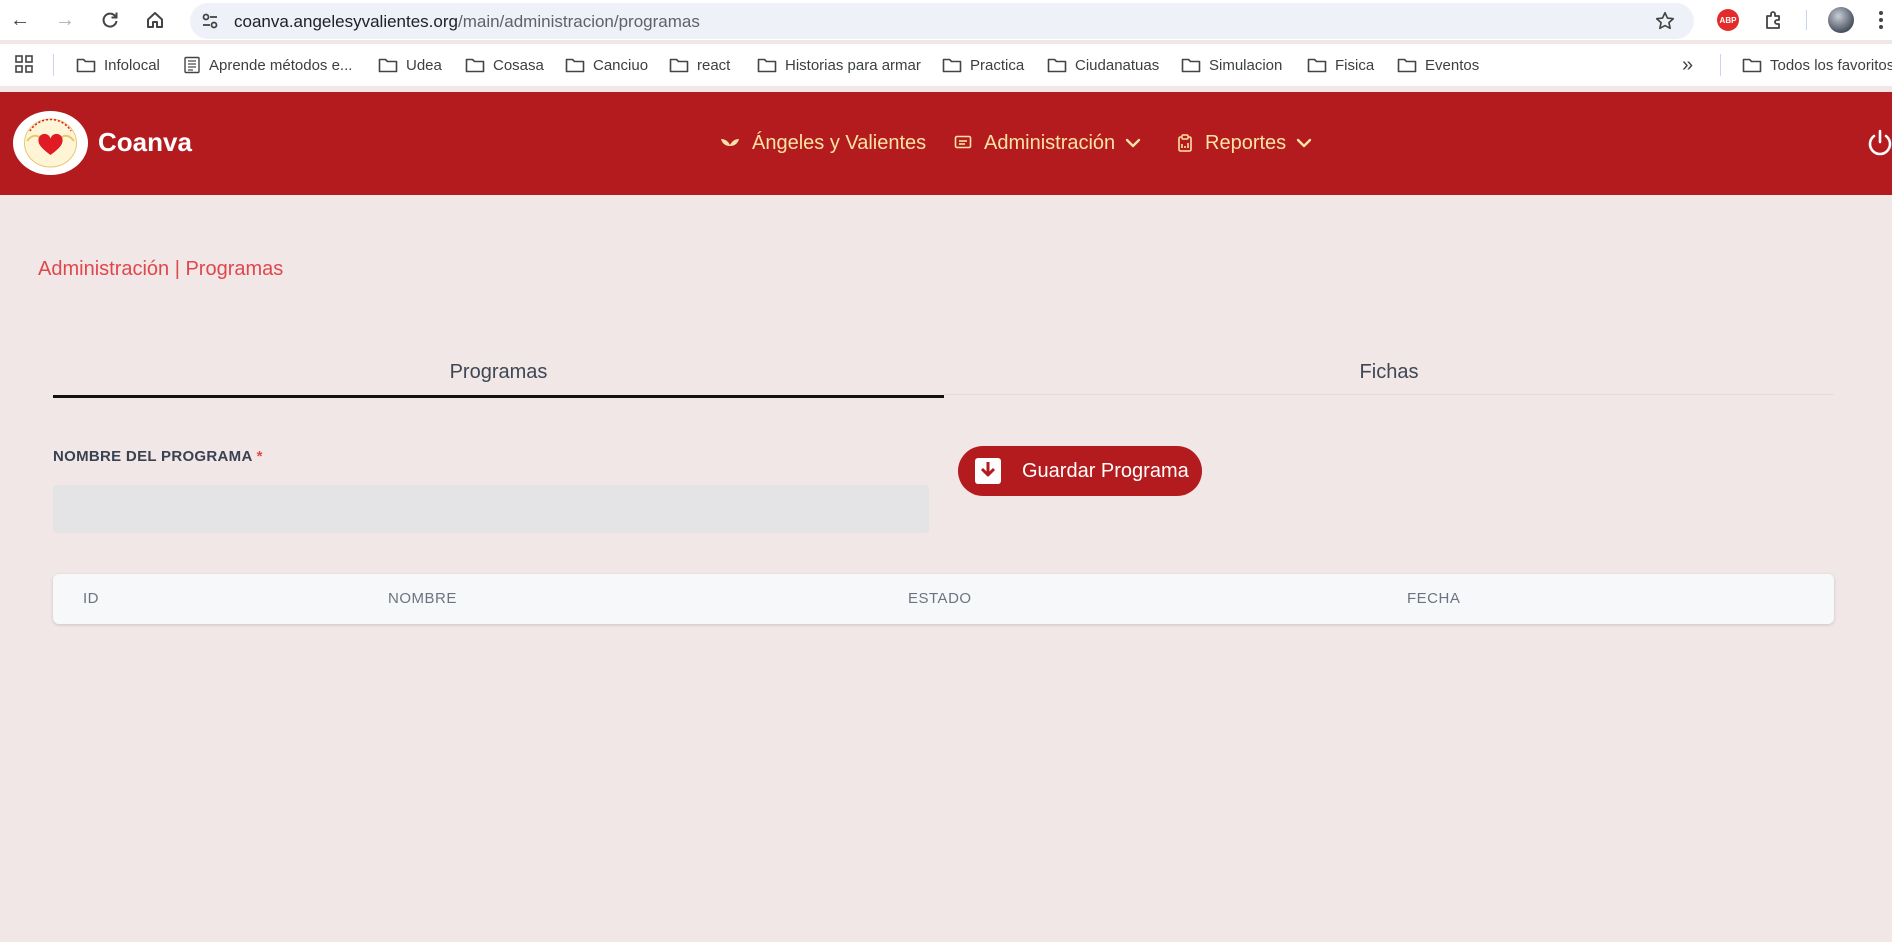 The image size is (1892, 942). I want to click on page-icon, so click(192, 65).